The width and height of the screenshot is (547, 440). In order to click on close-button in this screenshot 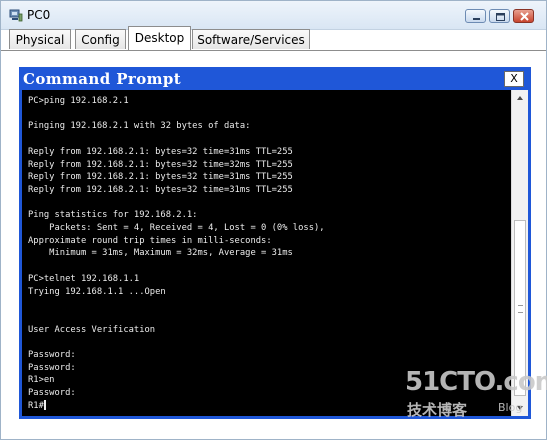, I will do `click(523, 16)`.